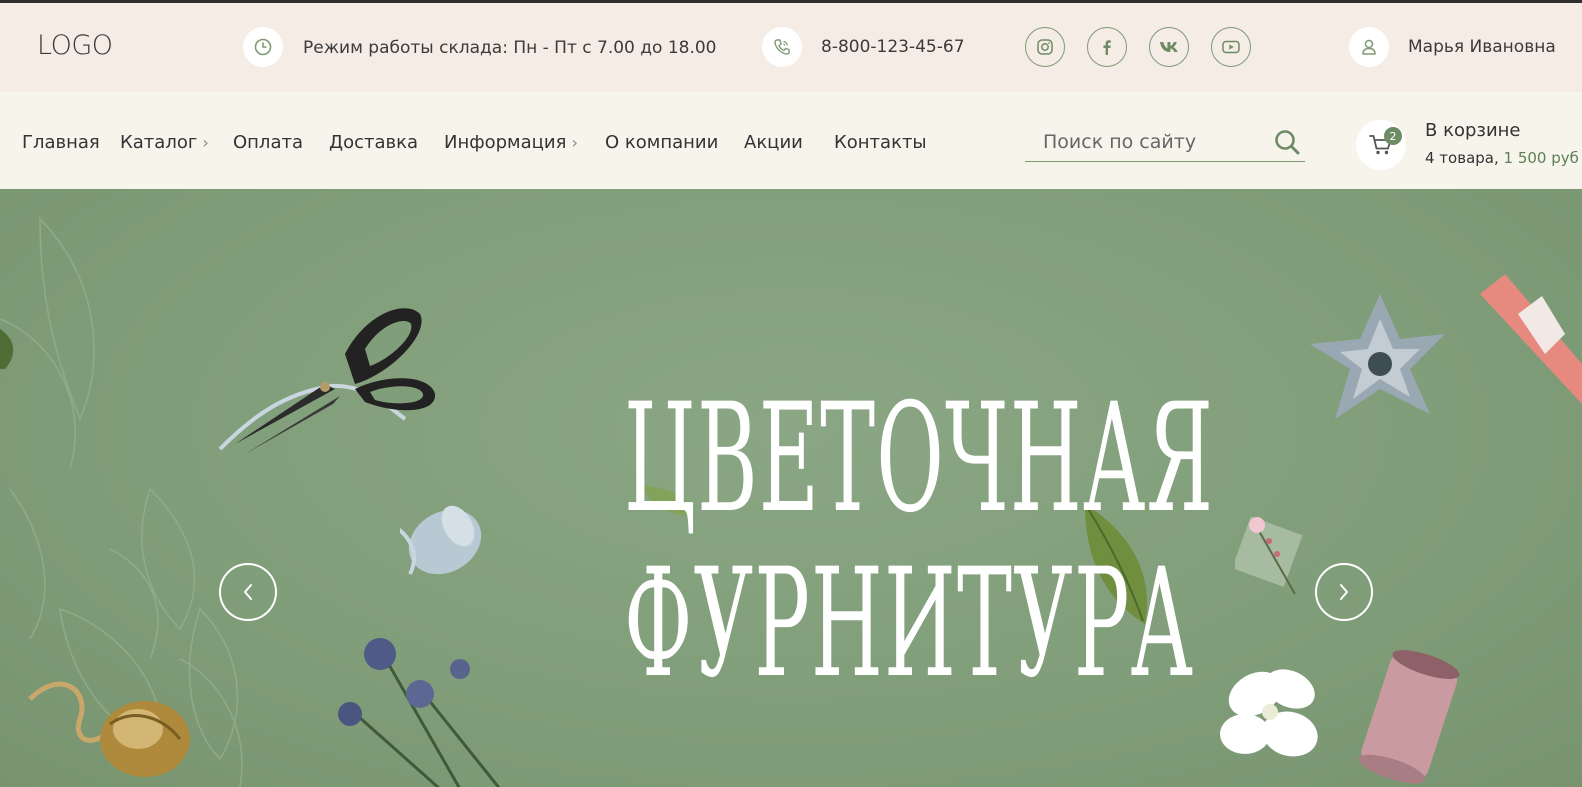 The height and width of the screenshot is (787, 1582). I want to click on hero-title-line-1: ЦВЕТОЧНАЯ, so click(919, 459).